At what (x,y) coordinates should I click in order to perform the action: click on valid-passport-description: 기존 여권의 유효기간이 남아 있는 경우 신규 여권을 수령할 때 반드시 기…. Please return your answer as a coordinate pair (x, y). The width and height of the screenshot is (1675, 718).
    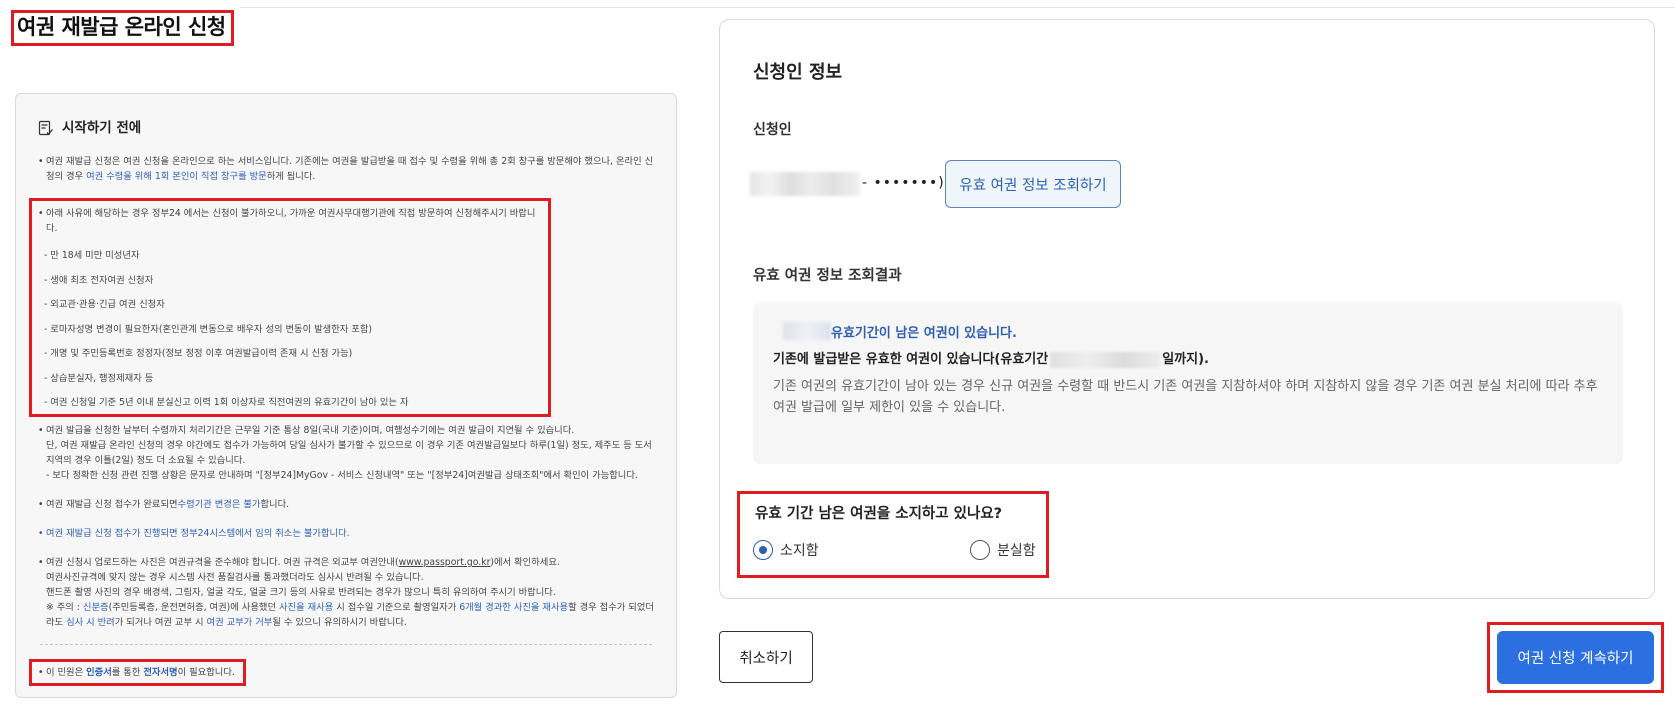
    Looking at the image, I should click on (1185, 397).